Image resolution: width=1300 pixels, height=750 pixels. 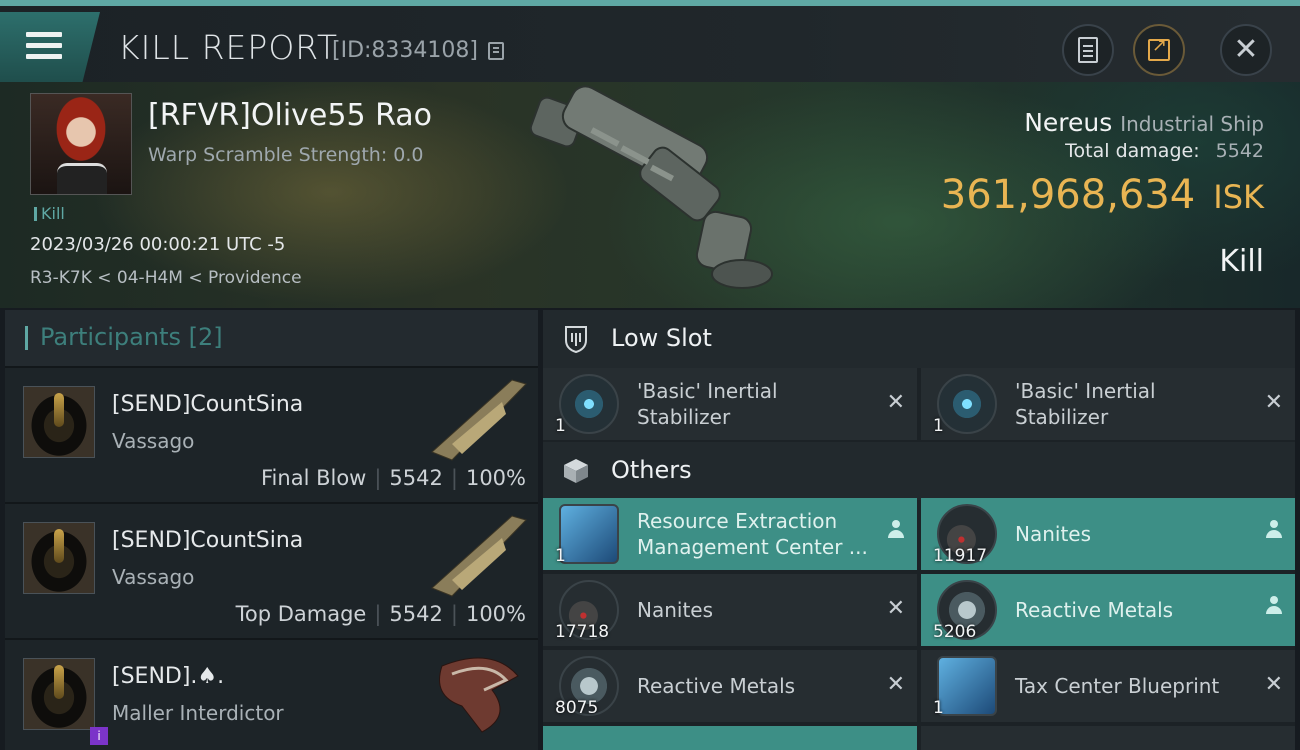 I want to click on corp-badge-icon: i, so click(x=99, y=736).